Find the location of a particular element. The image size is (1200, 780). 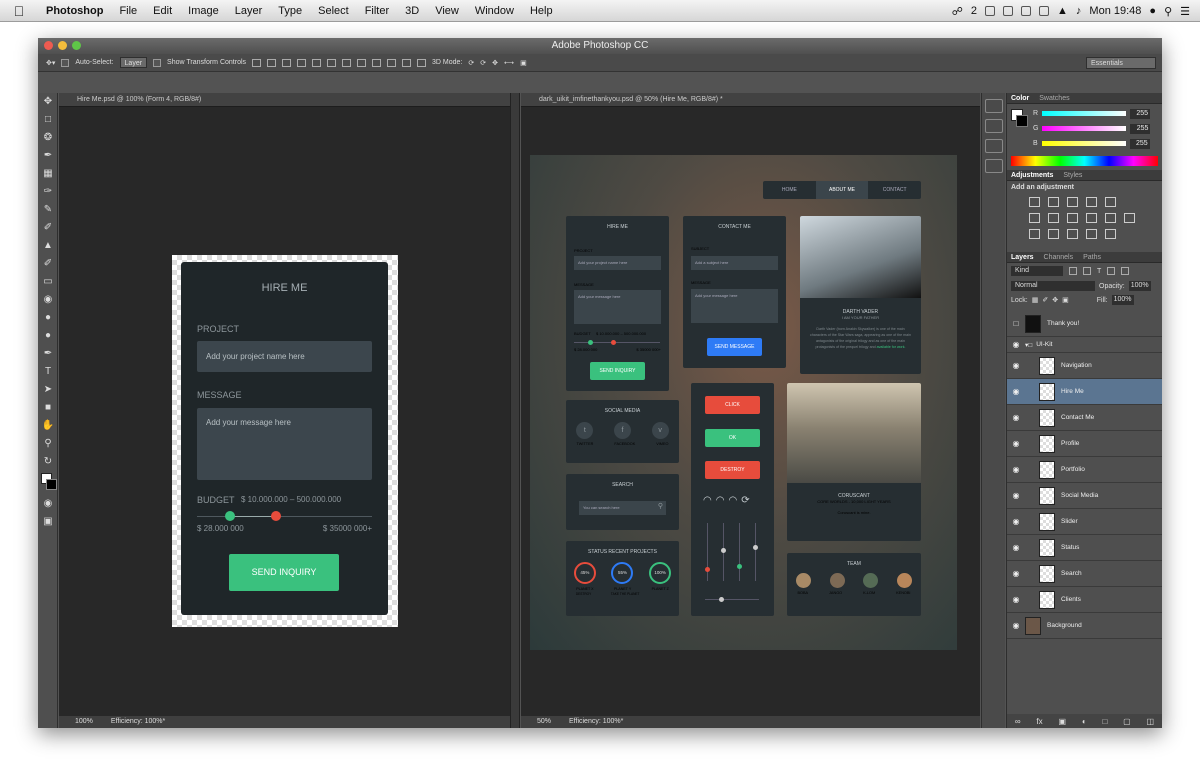

visibility-off-icon: □ is located at coordinates (1016, 323).